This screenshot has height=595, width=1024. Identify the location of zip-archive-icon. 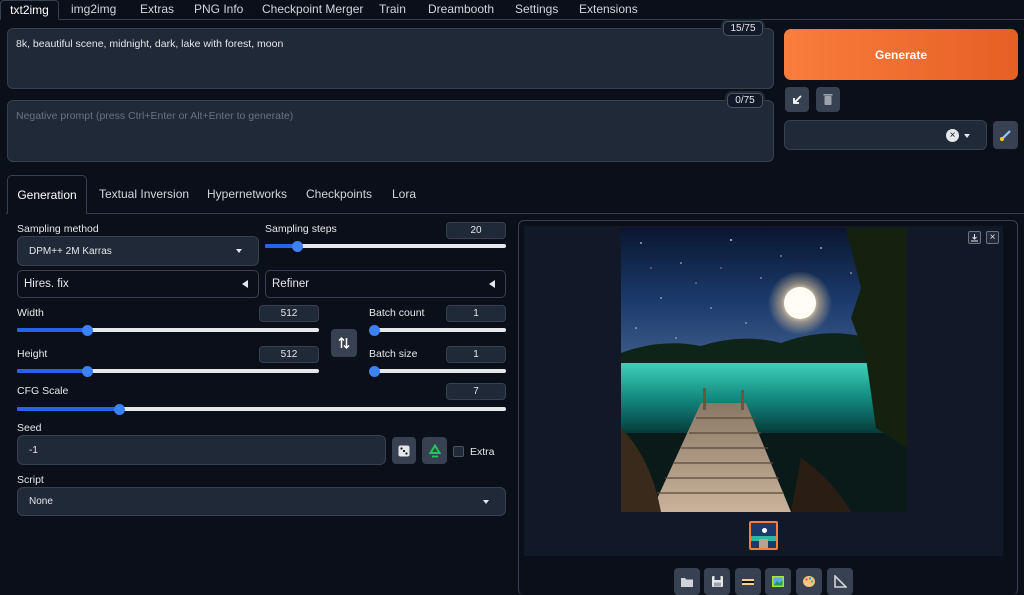
(748, 581).